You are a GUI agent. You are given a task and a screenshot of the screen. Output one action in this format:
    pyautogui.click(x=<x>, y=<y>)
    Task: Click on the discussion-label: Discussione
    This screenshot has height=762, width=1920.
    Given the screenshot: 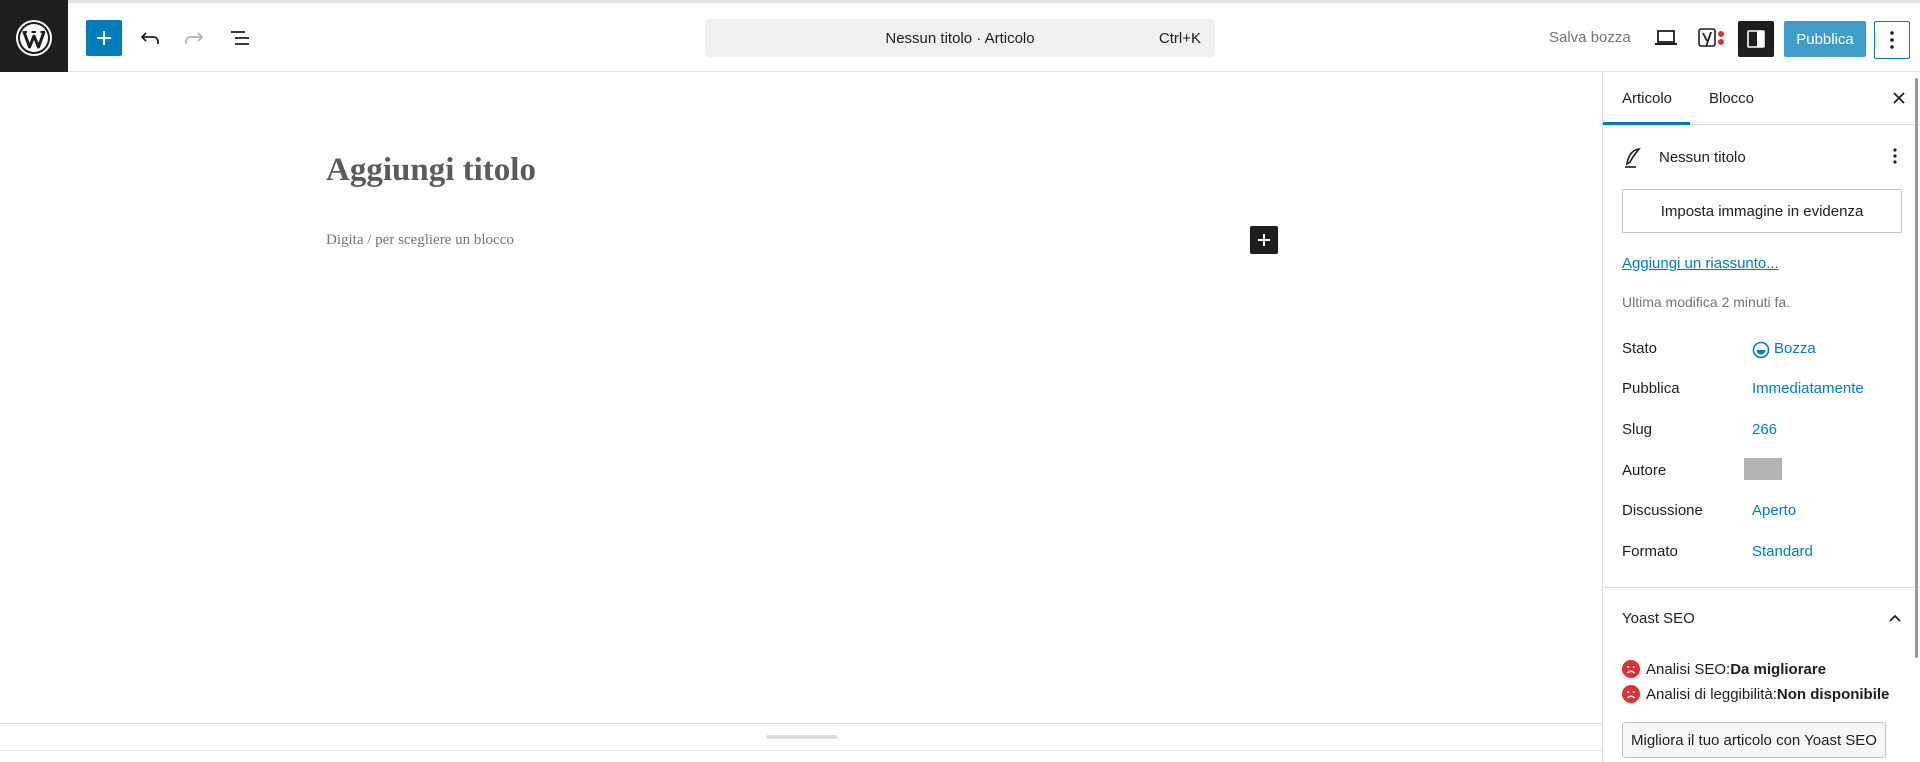 What is the action you would take?
    pyautogui.click(x=1662, y=510)
    